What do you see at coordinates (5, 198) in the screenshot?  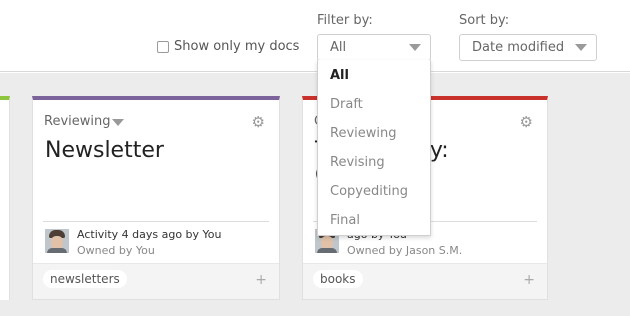 I see `partial-card` at bounding box center [5, 198].